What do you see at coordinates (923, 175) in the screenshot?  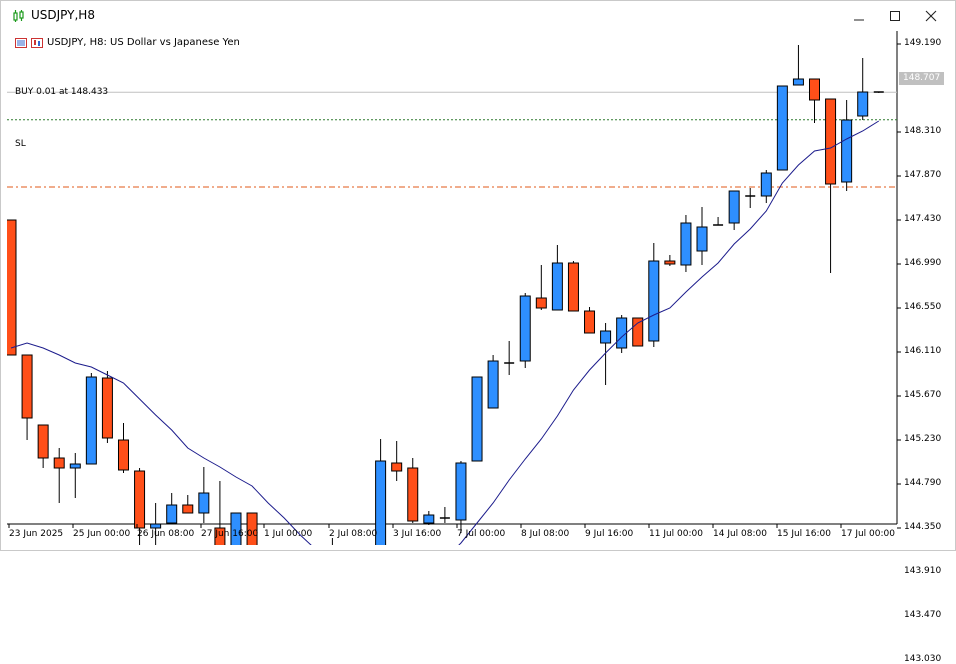 I see `y-tick-label: 147.870` at bounding box center [923, 175].